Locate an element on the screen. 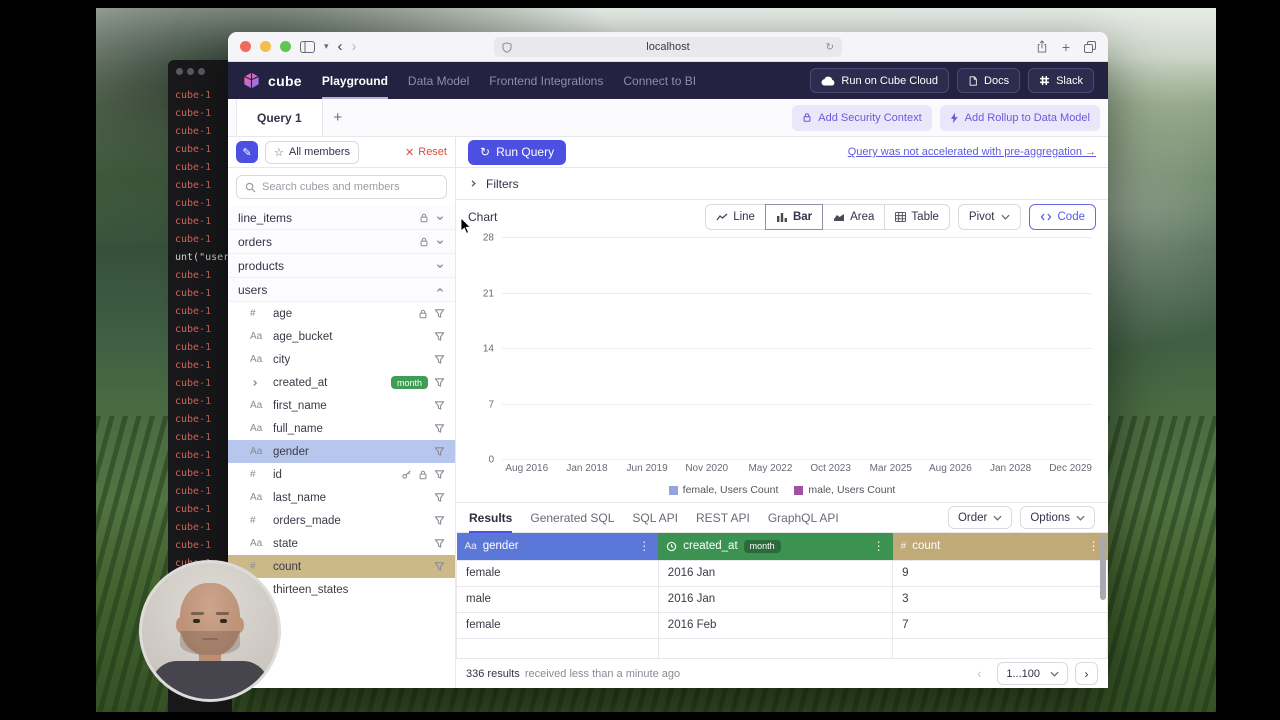 Image resolution: width=1280 pixels, height=720 pixels. add-security-context-button: Add Security Context is located at coordinates (862, 117).